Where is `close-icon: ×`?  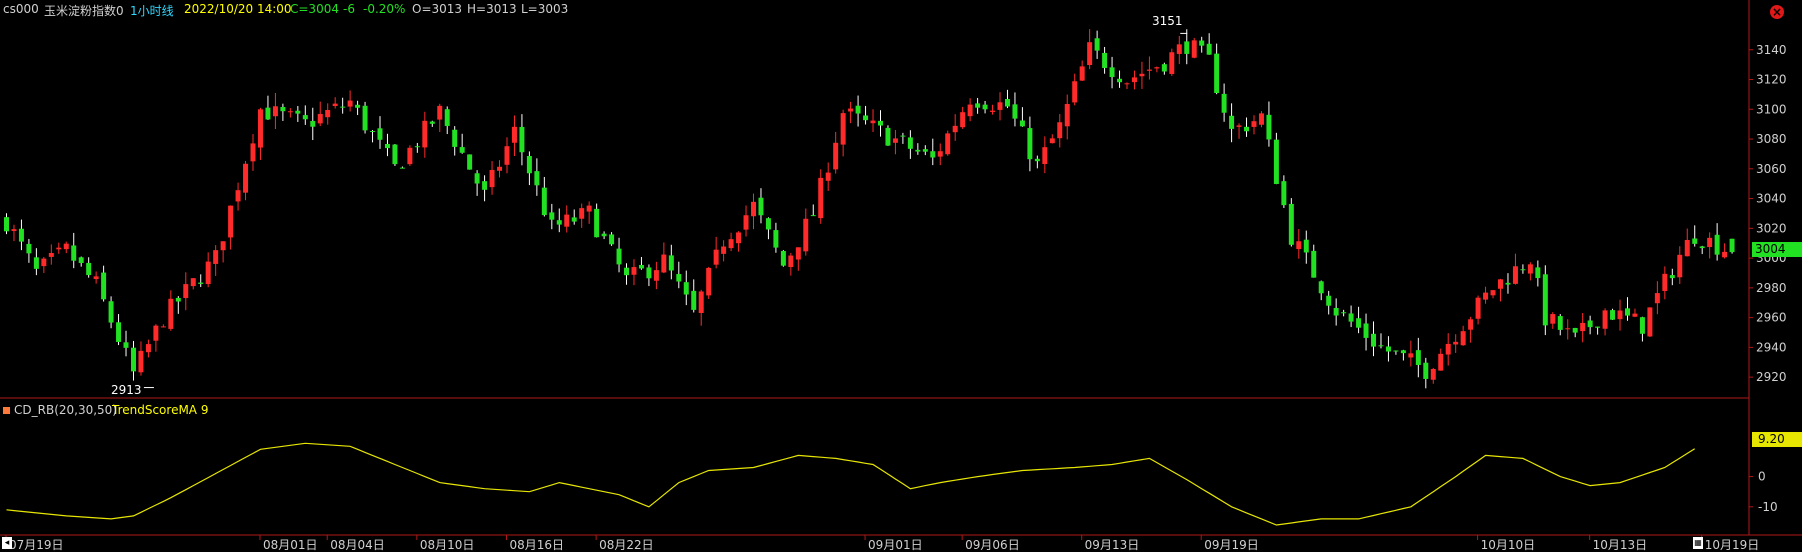 close-icon: × is located at coordinates (1777, 12).